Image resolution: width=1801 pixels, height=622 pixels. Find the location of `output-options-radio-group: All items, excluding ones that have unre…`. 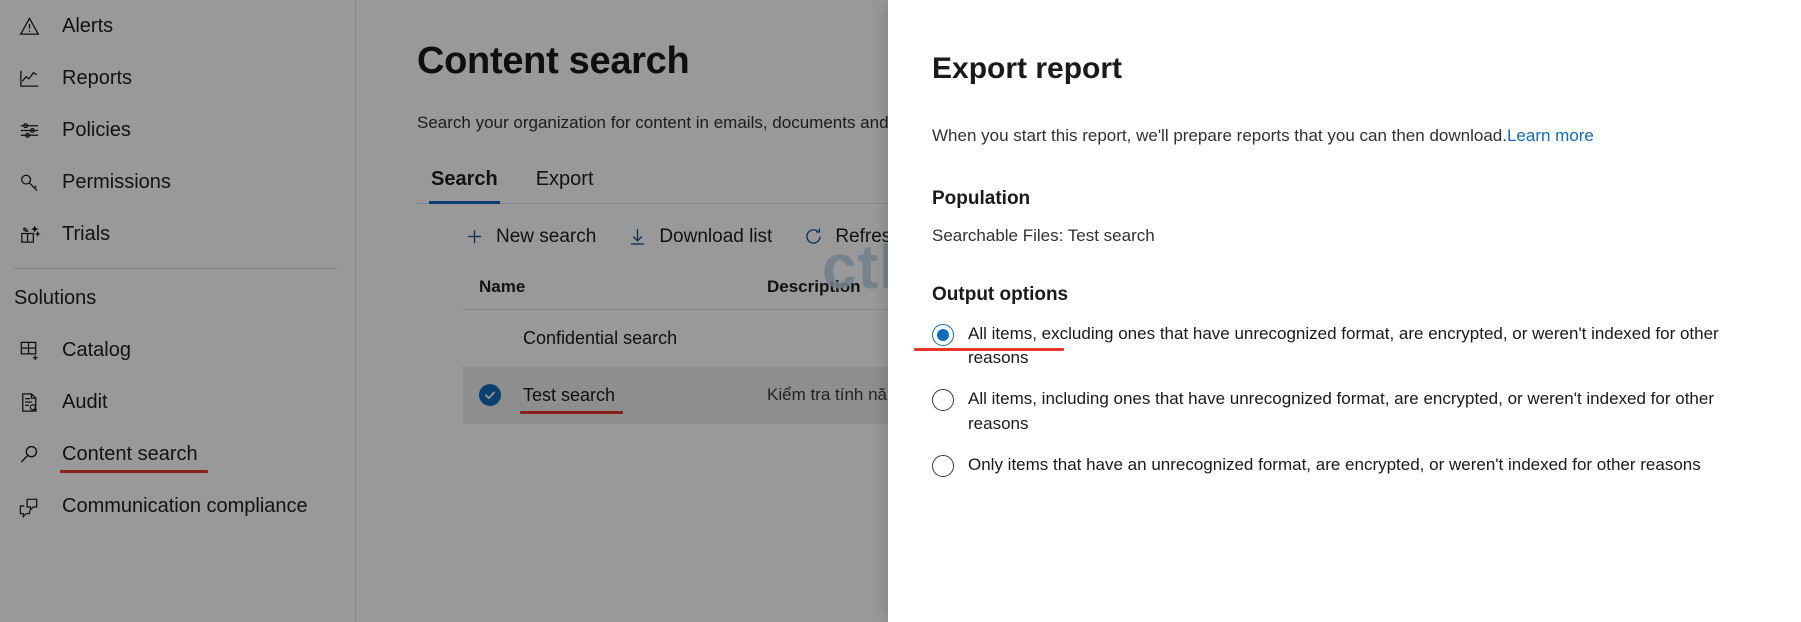

output-options-radio-group: All items, excluding ones that have unre… is located at coordinates (1345, 399).